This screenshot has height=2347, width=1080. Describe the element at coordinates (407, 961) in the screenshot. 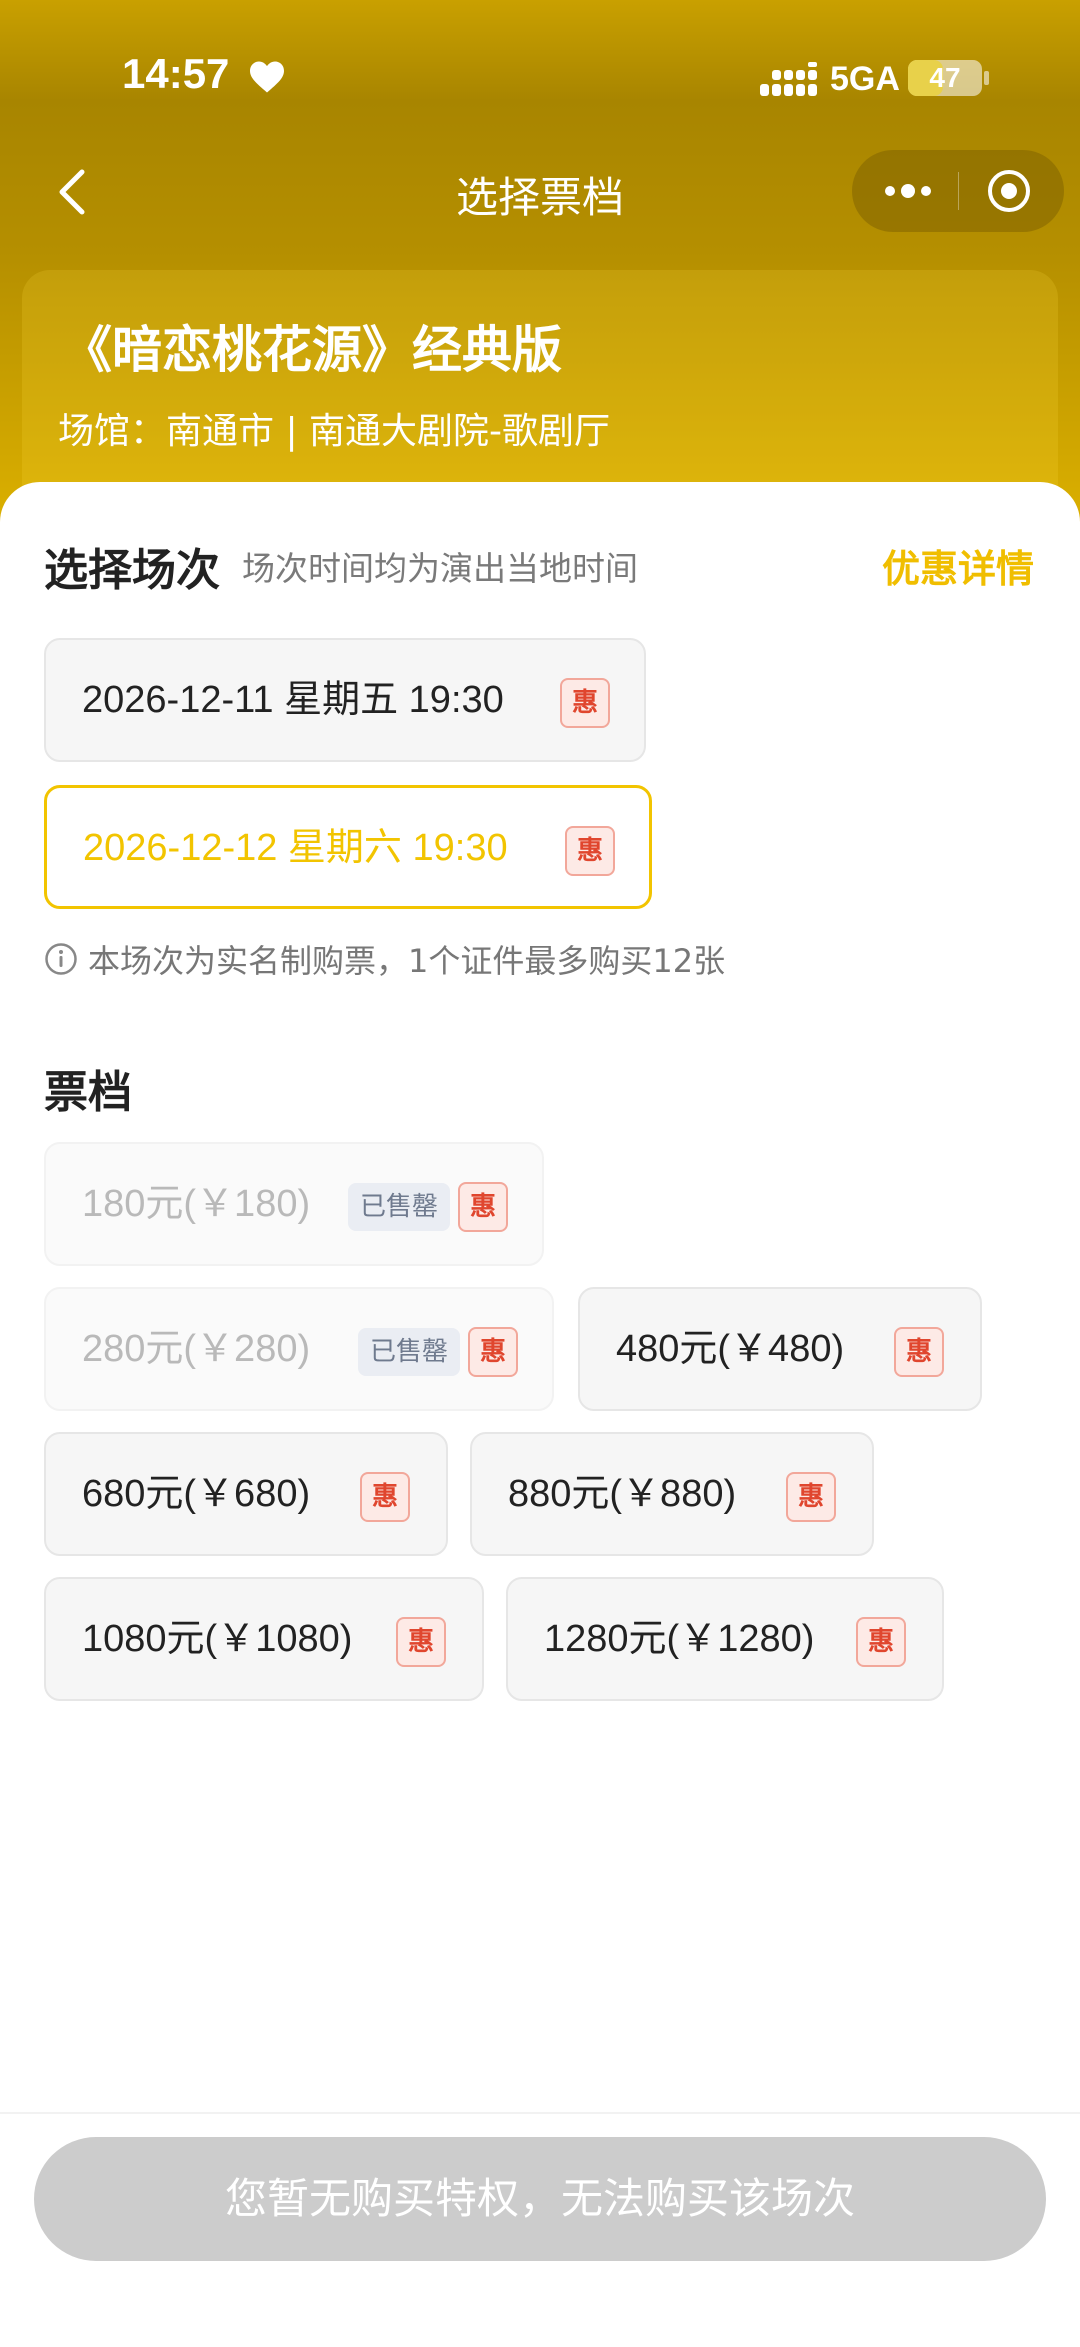

I see `purchase-notice-text: 本场次为实名制购票，1个证件最多购买12张` at that location.